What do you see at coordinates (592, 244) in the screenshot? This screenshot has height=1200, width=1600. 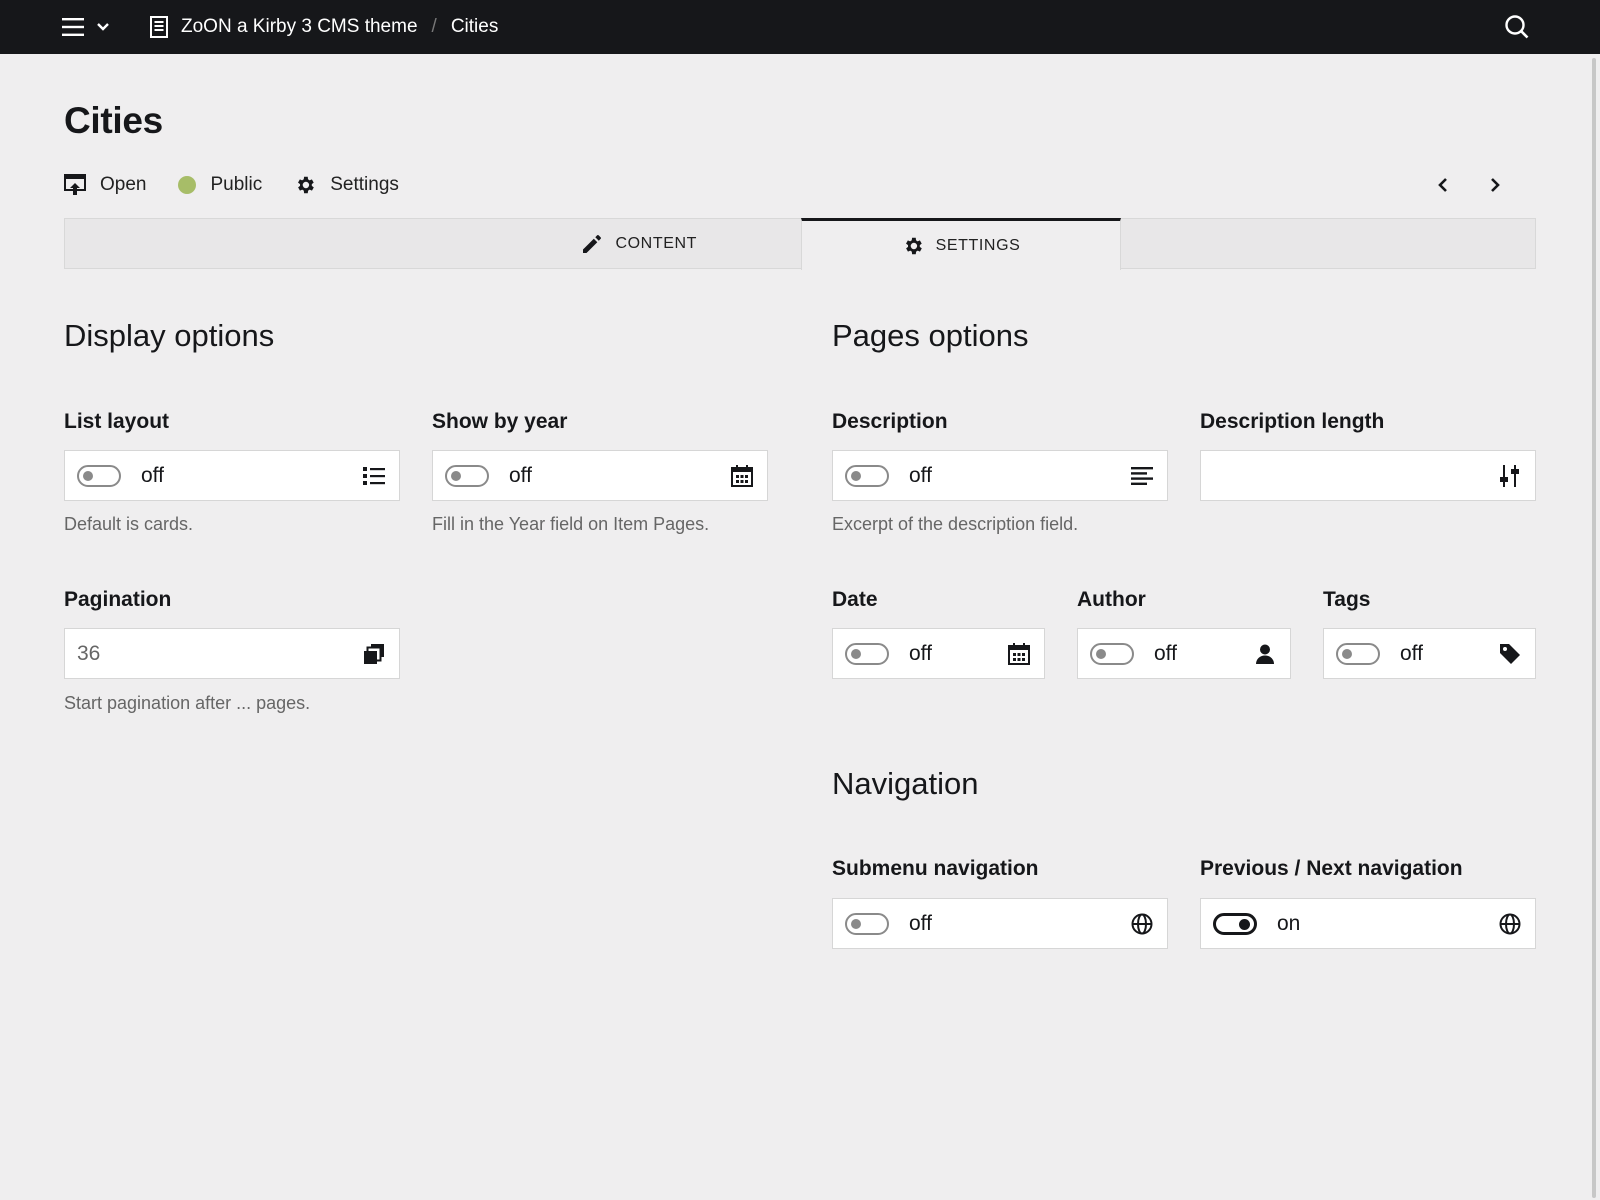 I see `pencil-icon` at bounding box center [592, 244].